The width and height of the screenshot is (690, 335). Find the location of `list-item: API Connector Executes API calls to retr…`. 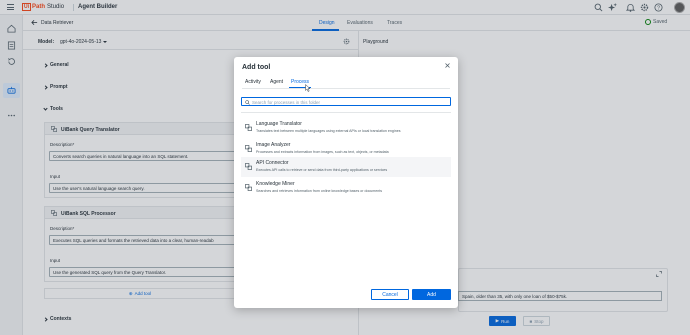

list-item: API Connector Executes API calls to retr… is located at coordinates (346, 167).